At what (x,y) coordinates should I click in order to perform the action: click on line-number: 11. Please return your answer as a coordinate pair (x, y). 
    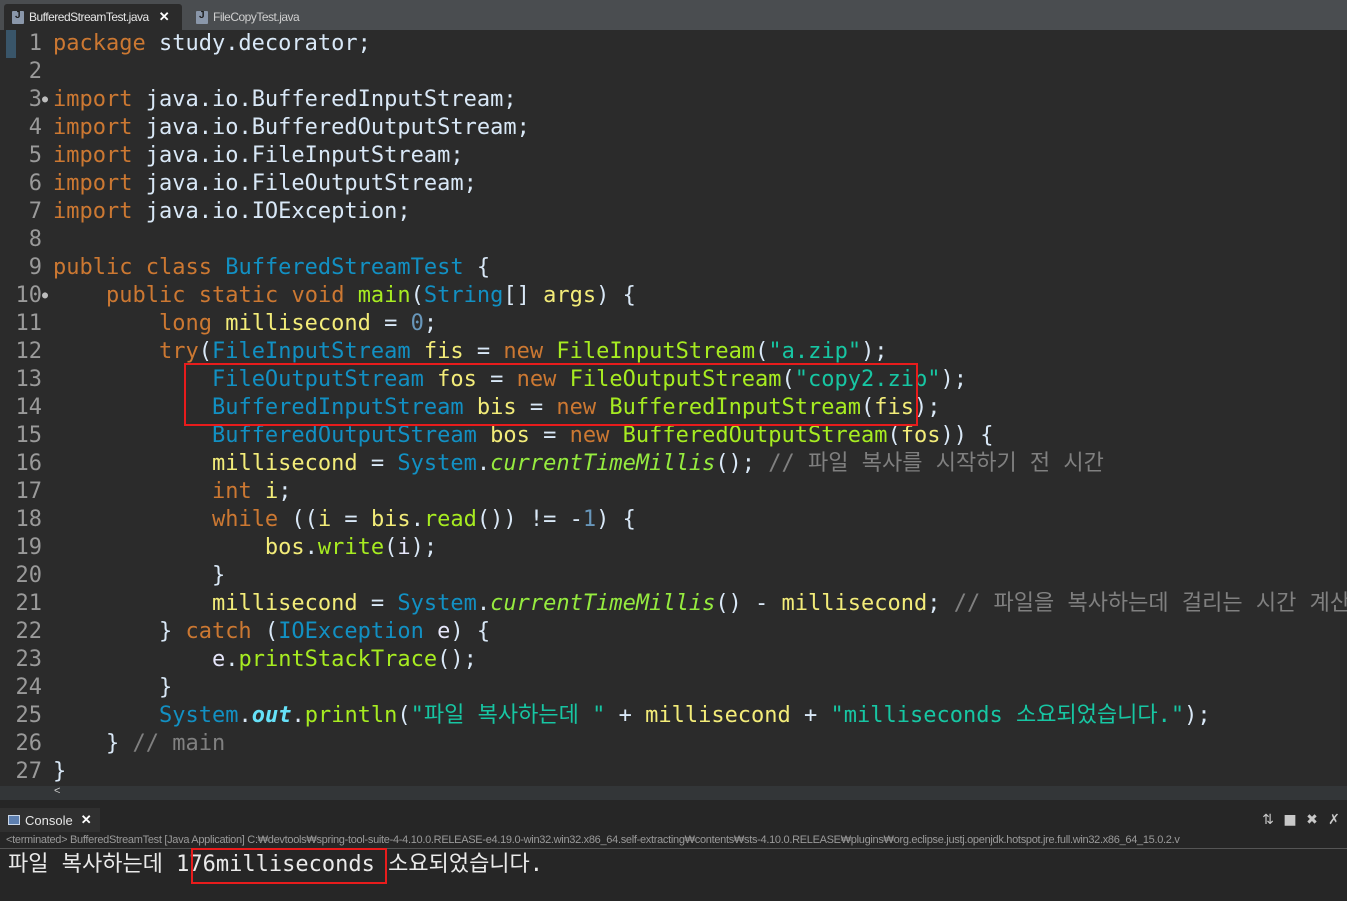
    Looking at the image, I should click on (29, 323).